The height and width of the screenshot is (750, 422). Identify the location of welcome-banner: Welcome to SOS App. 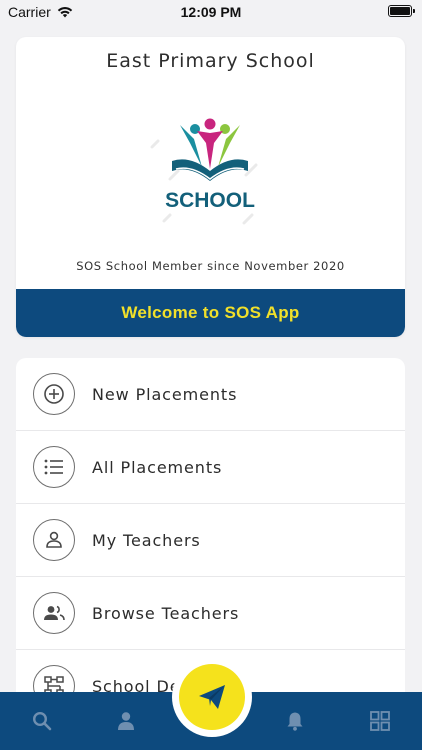
(210, 313).